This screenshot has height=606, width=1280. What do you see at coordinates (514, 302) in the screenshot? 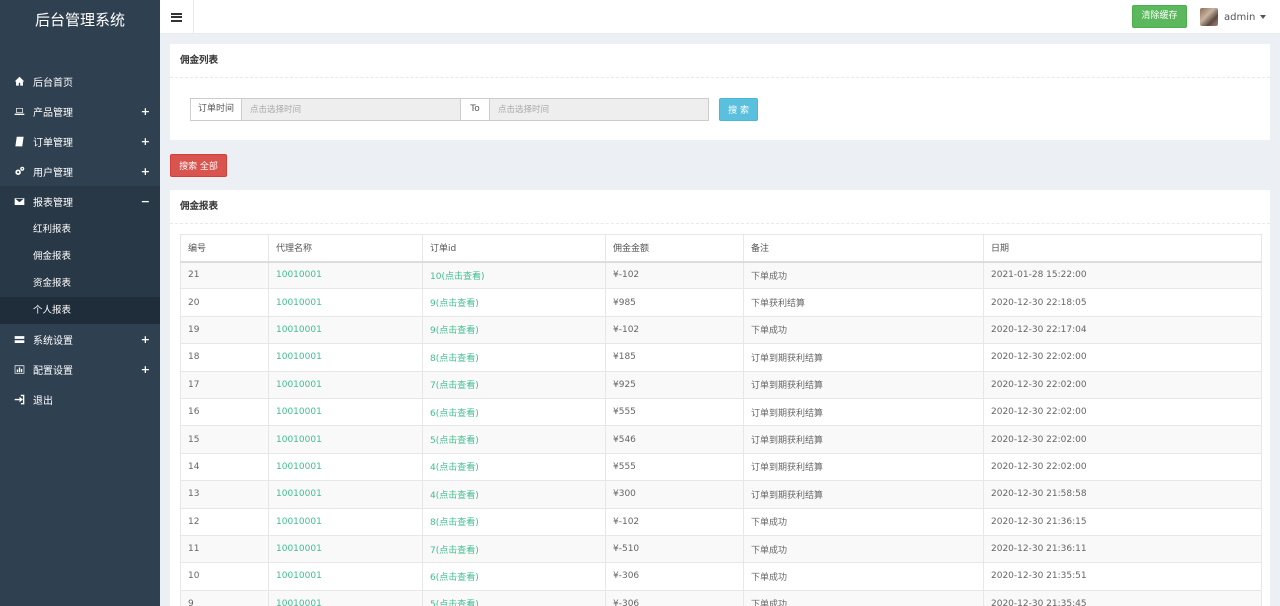
I see `cell-order: 9(点击查看)` at bounding box center [514, 302].